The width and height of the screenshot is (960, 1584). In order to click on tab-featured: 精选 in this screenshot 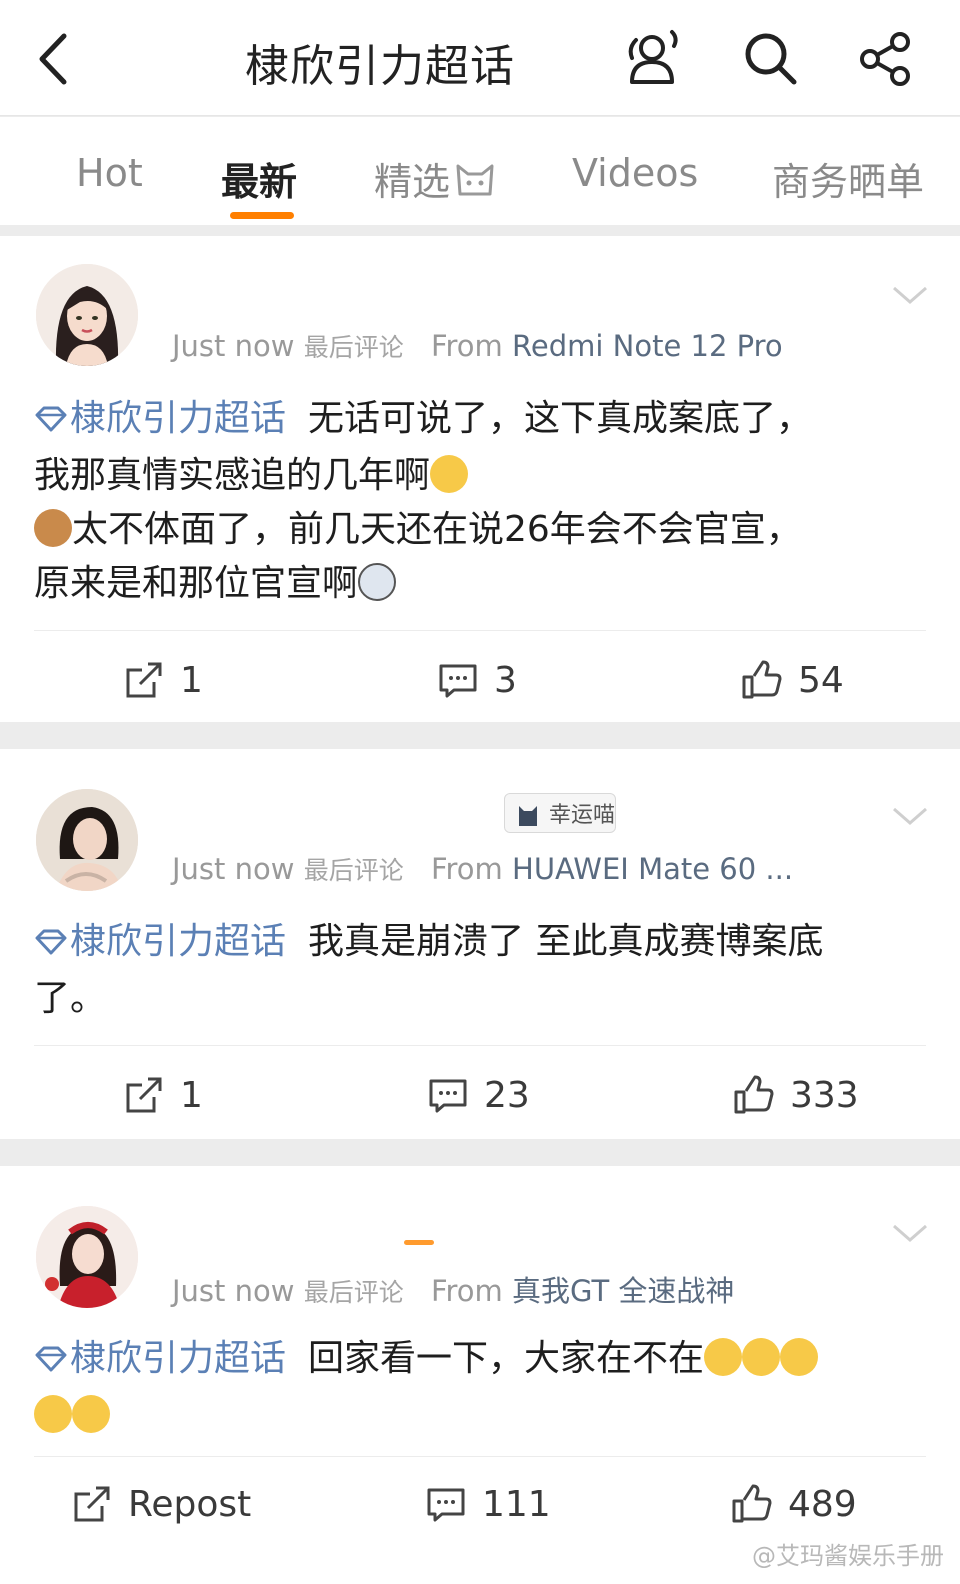, I will do `click(435, 180)`.